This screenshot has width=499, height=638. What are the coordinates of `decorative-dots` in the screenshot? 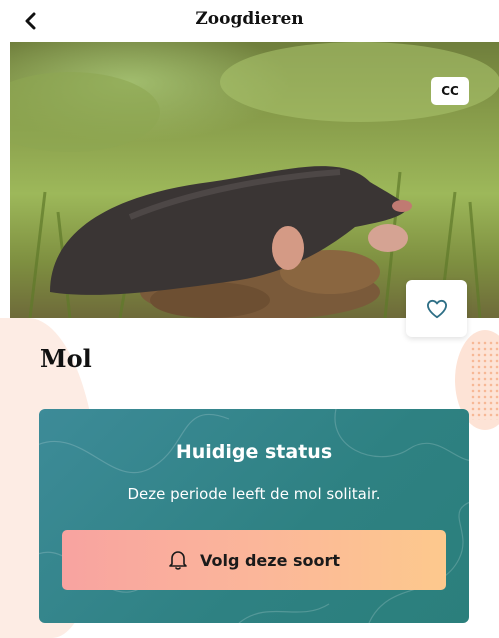 It's located at (484, 380).